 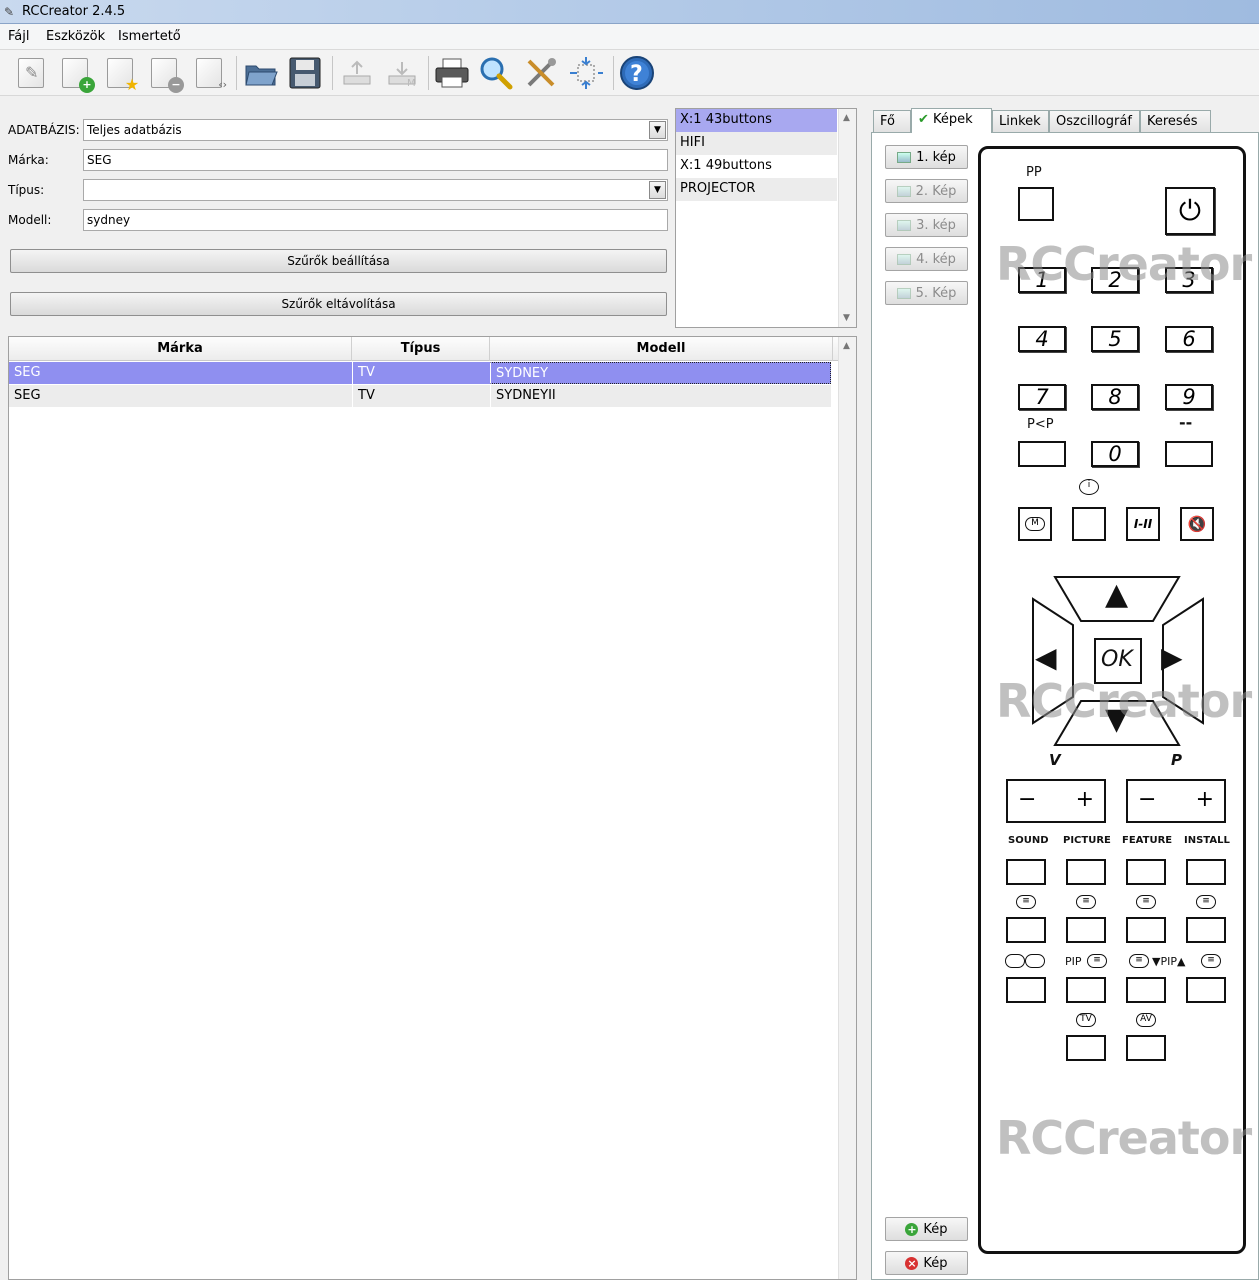 What do you see at coordinates (420, 396) in the screenshot?
I see `table-row: SEG TV SYDNEYII` at bounding box center [420, 396].